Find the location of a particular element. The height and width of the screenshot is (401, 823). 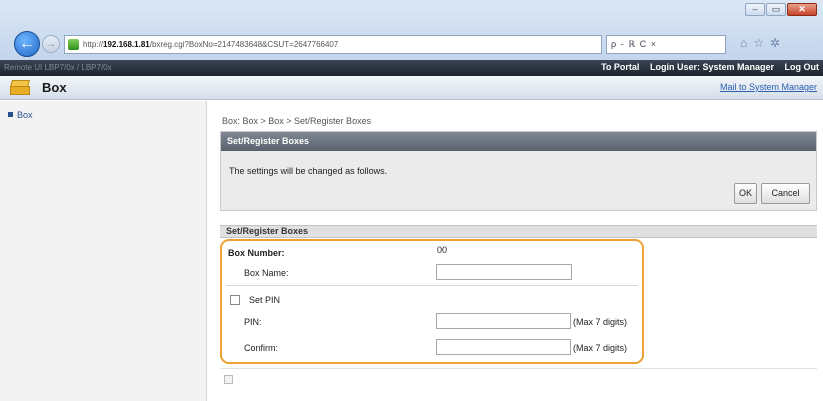

window-controls: – ▭ ✕ is located at coordinates (781, 9).